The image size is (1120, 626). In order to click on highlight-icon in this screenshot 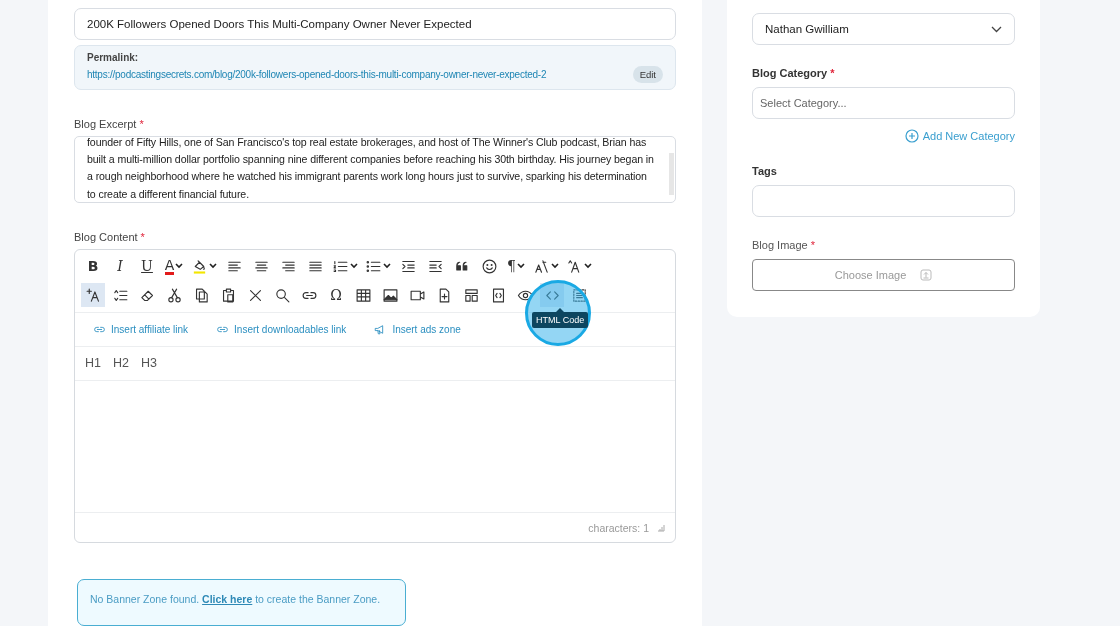, I will do `click(199, 266)`.